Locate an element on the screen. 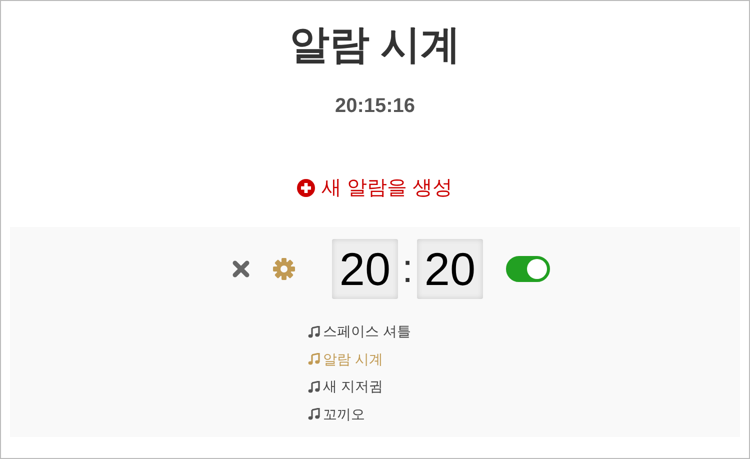  page-title: 알람 시계 is located at coordinates (375, 45).